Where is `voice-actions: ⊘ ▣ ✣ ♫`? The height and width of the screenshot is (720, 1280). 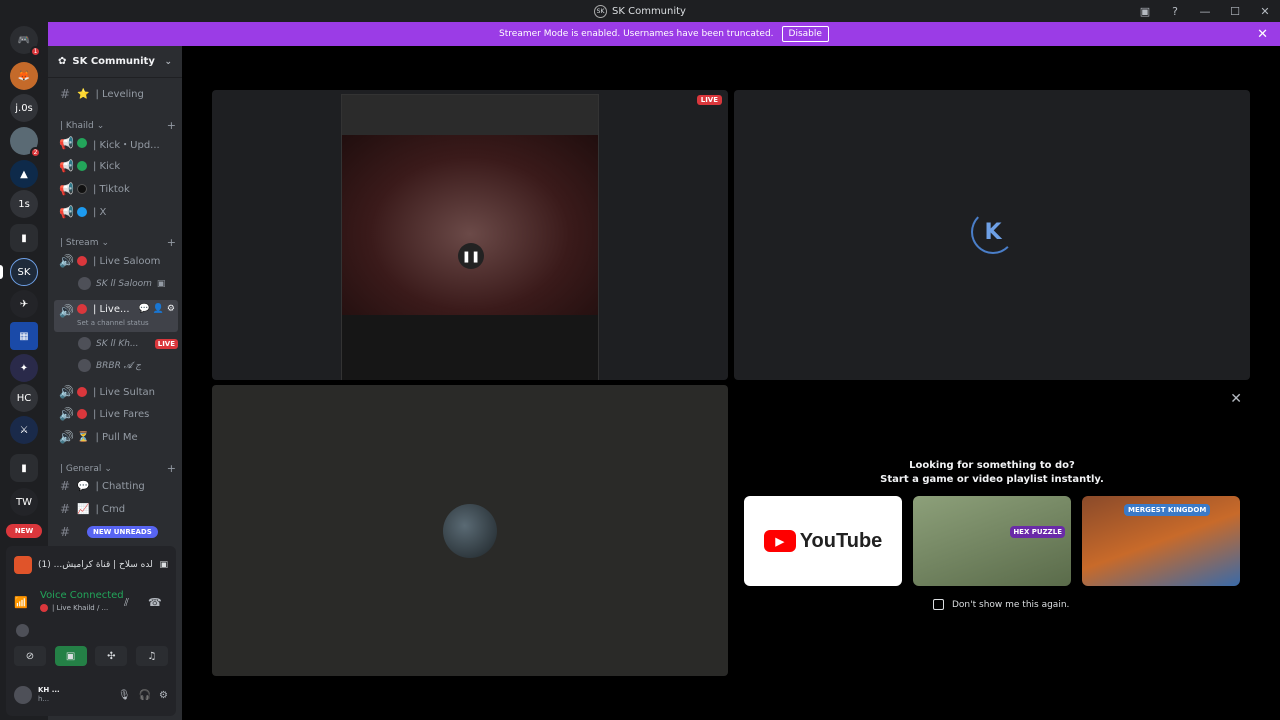 voice-actions: ⊘ ▣ ✣ ♫ is located at coordinates (91, 656).